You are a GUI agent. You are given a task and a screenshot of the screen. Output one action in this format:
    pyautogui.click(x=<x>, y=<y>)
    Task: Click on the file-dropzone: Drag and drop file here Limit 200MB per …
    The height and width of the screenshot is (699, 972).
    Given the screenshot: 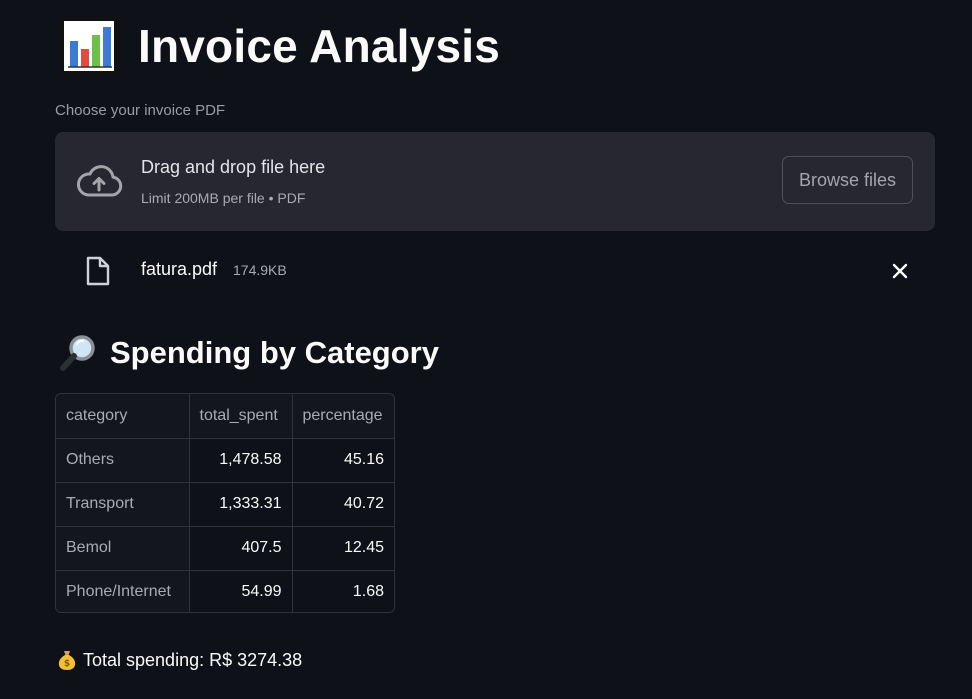 What is the action you would take?
    pyautogui.click(x=495, y=181)
    